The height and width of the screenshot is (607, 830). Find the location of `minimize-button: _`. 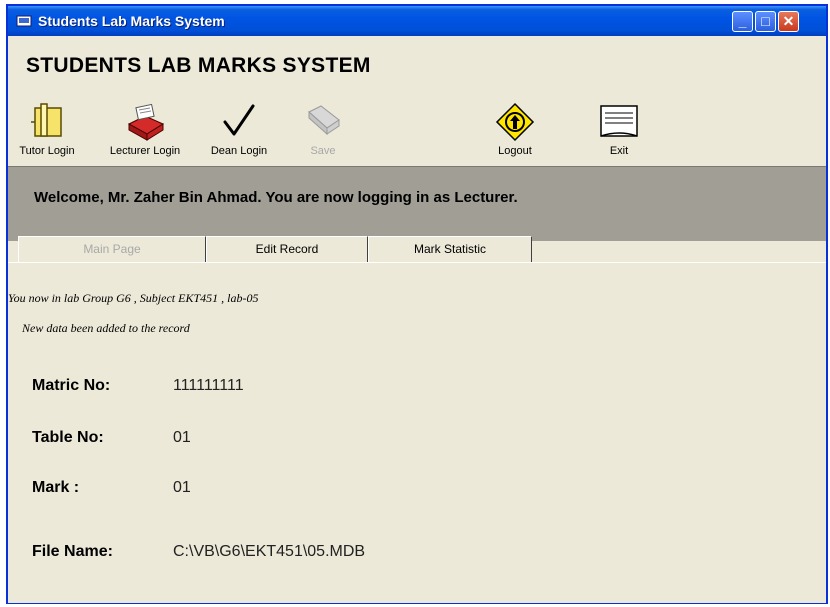

minimize-button: _ is located at coordinates (742, 21).